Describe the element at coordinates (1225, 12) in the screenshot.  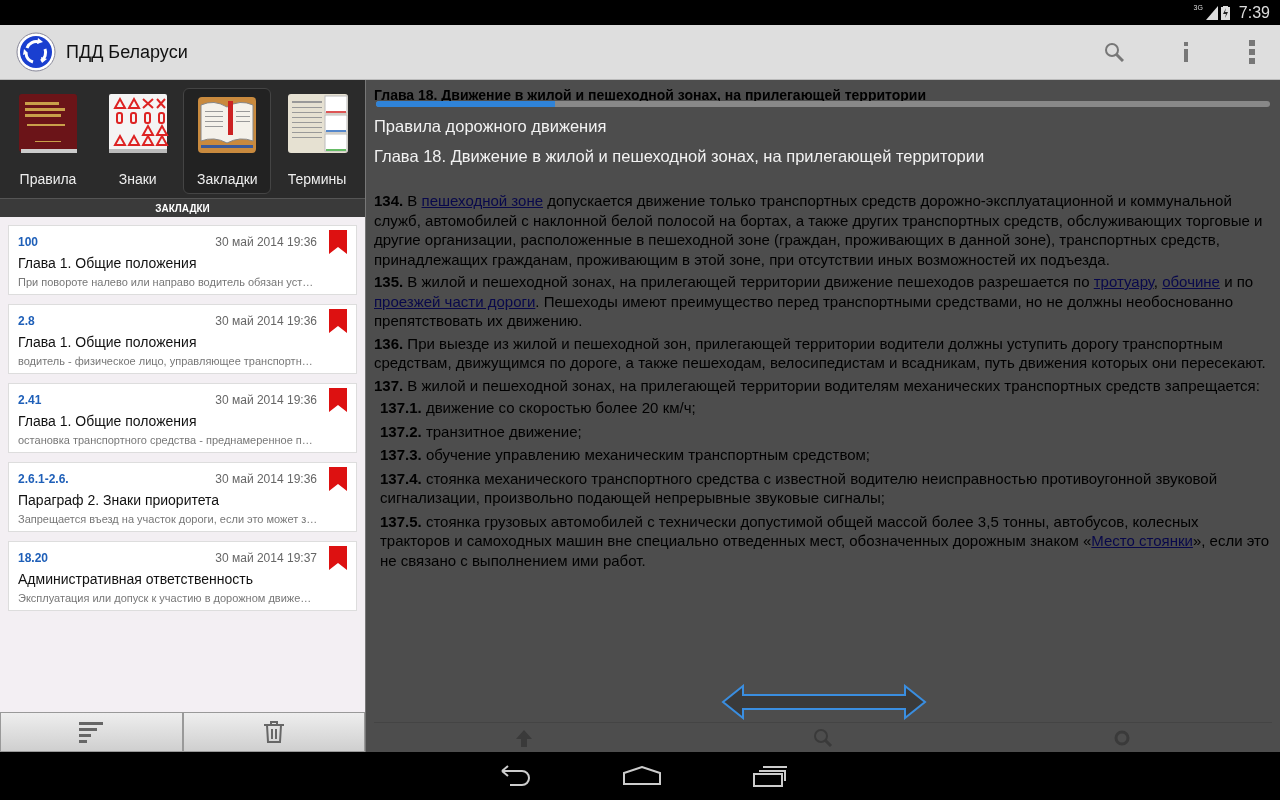
I see `battery-icon` at that location.